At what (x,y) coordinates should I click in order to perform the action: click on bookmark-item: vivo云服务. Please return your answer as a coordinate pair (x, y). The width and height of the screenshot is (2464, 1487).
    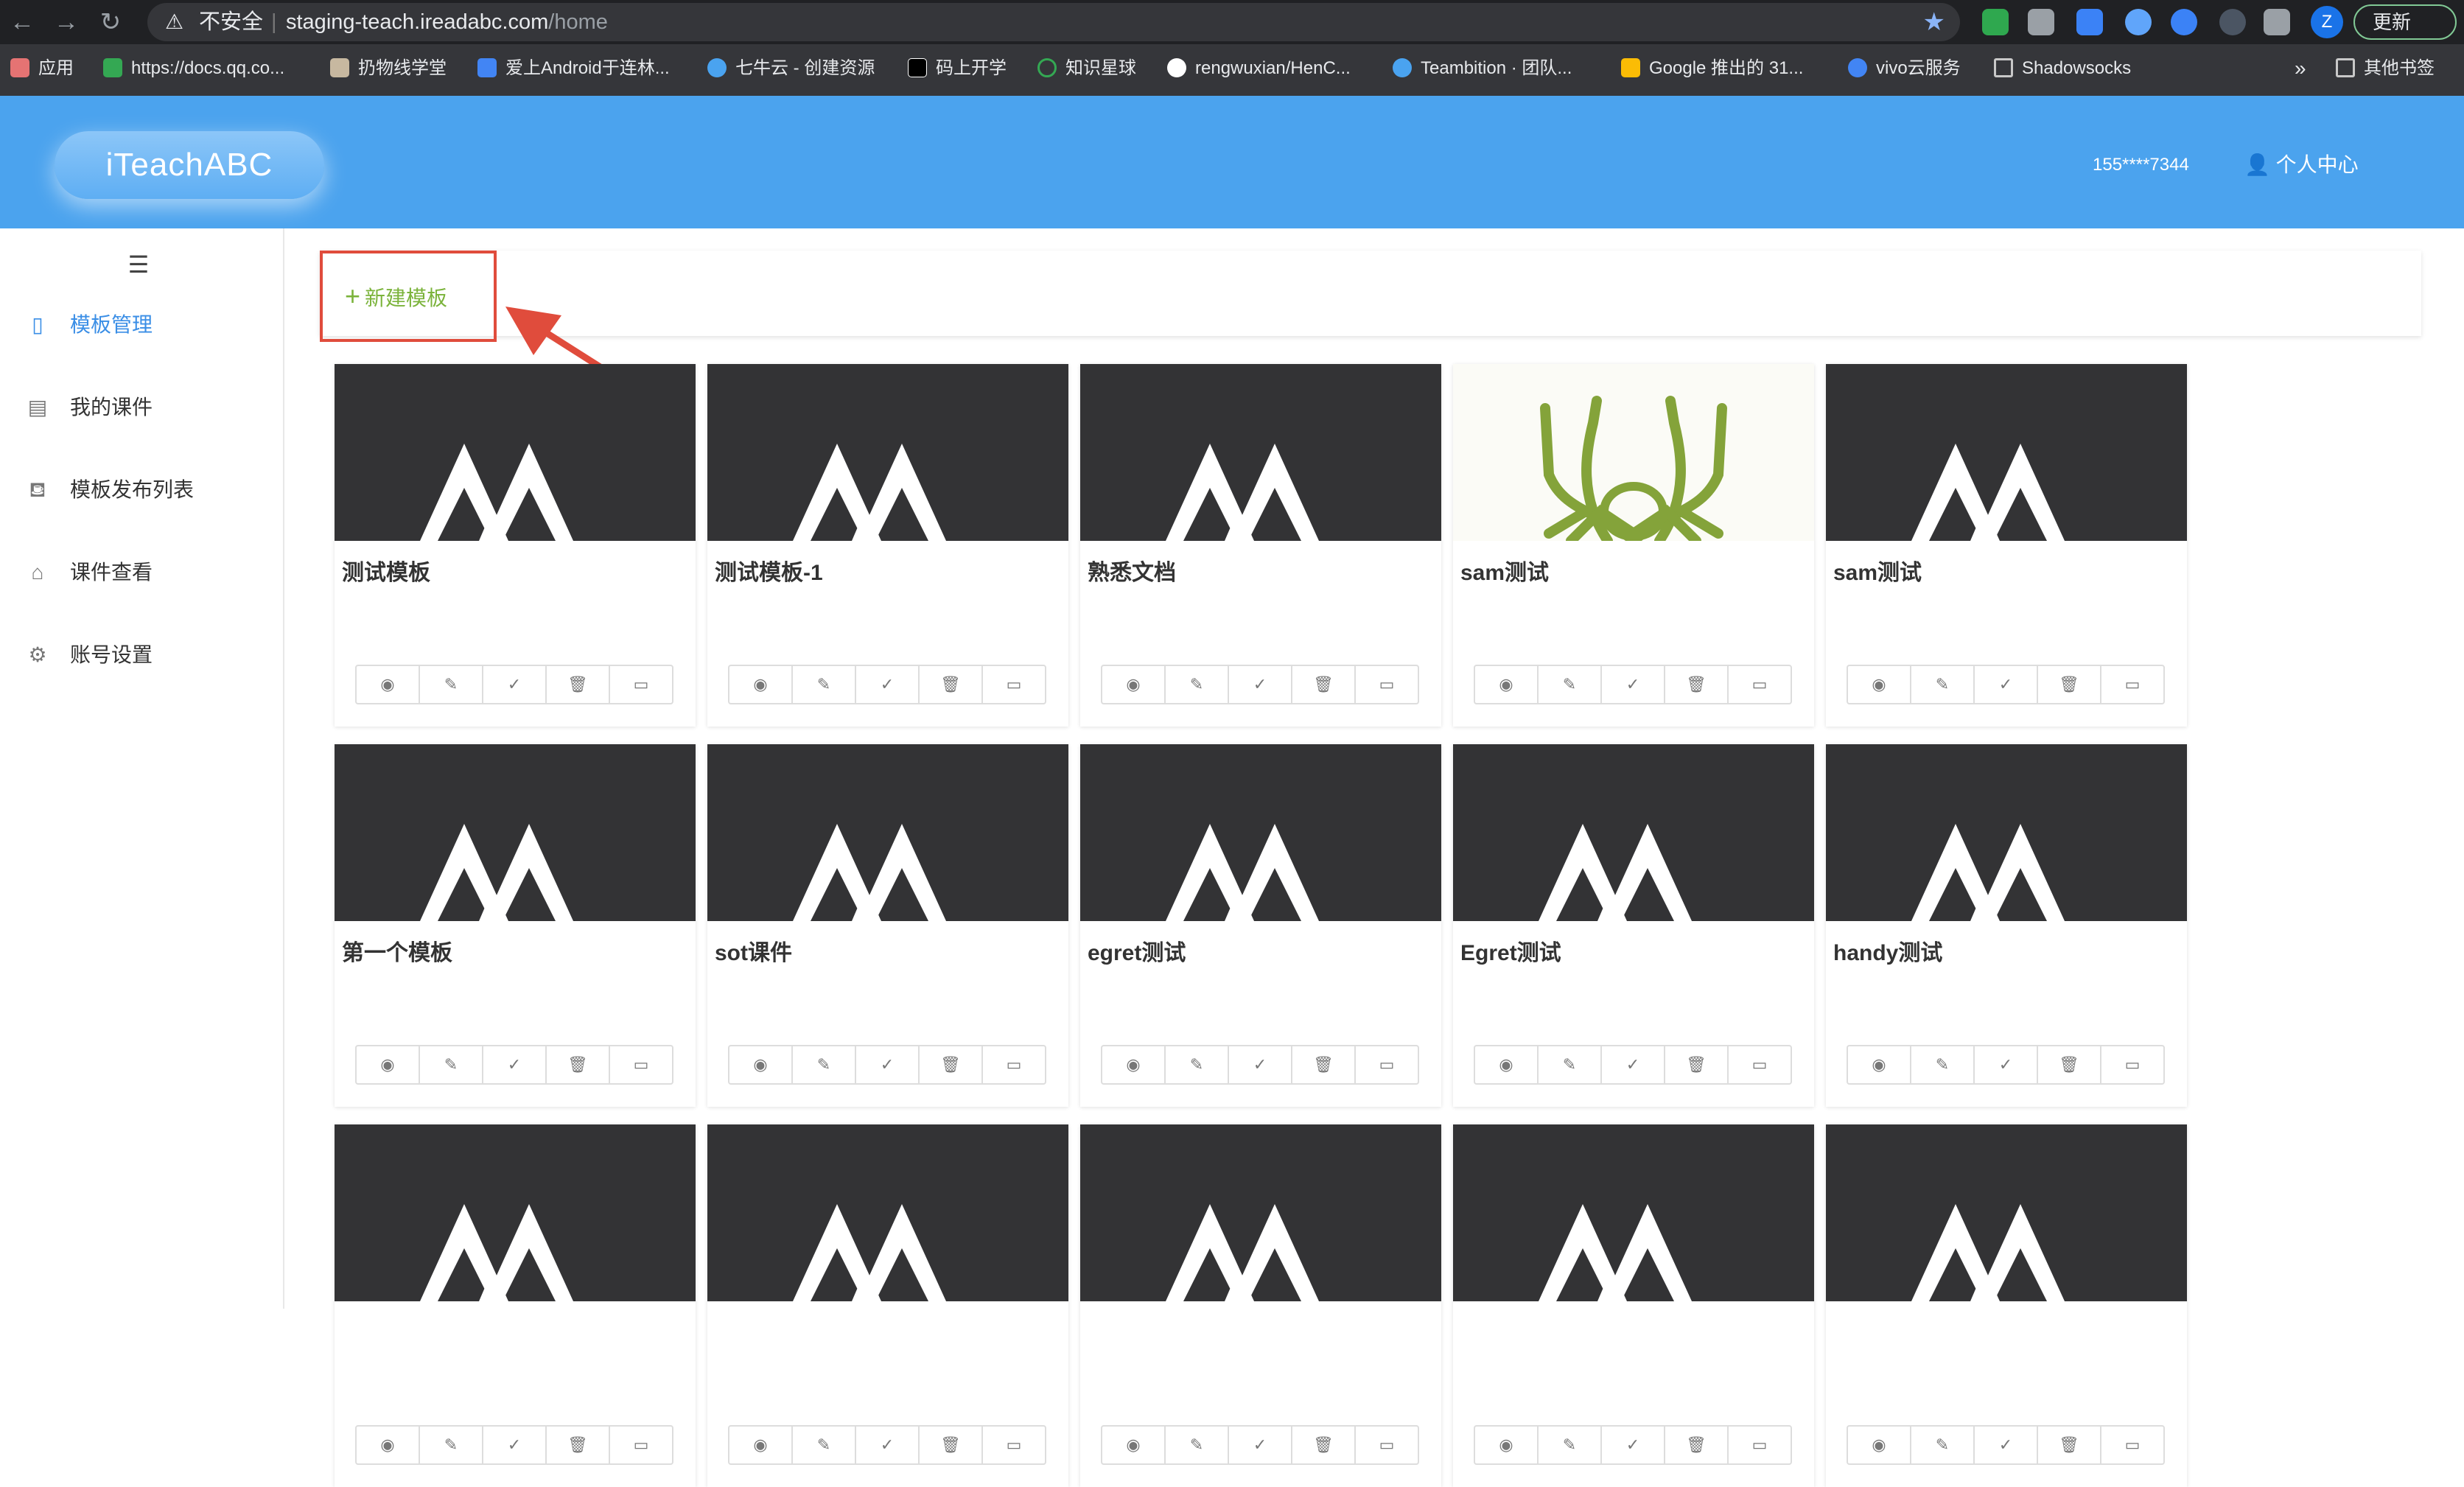
    Looking at the image, I should click on (1904, 70).